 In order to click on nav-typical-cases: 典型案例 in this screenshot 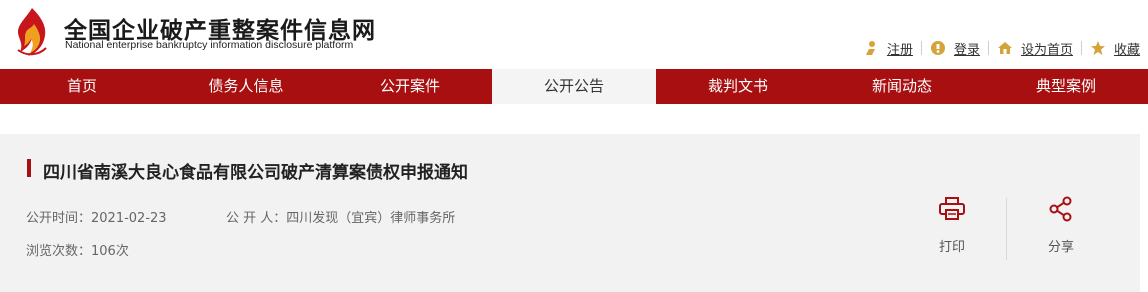, I will do `click(1066, 86)`.